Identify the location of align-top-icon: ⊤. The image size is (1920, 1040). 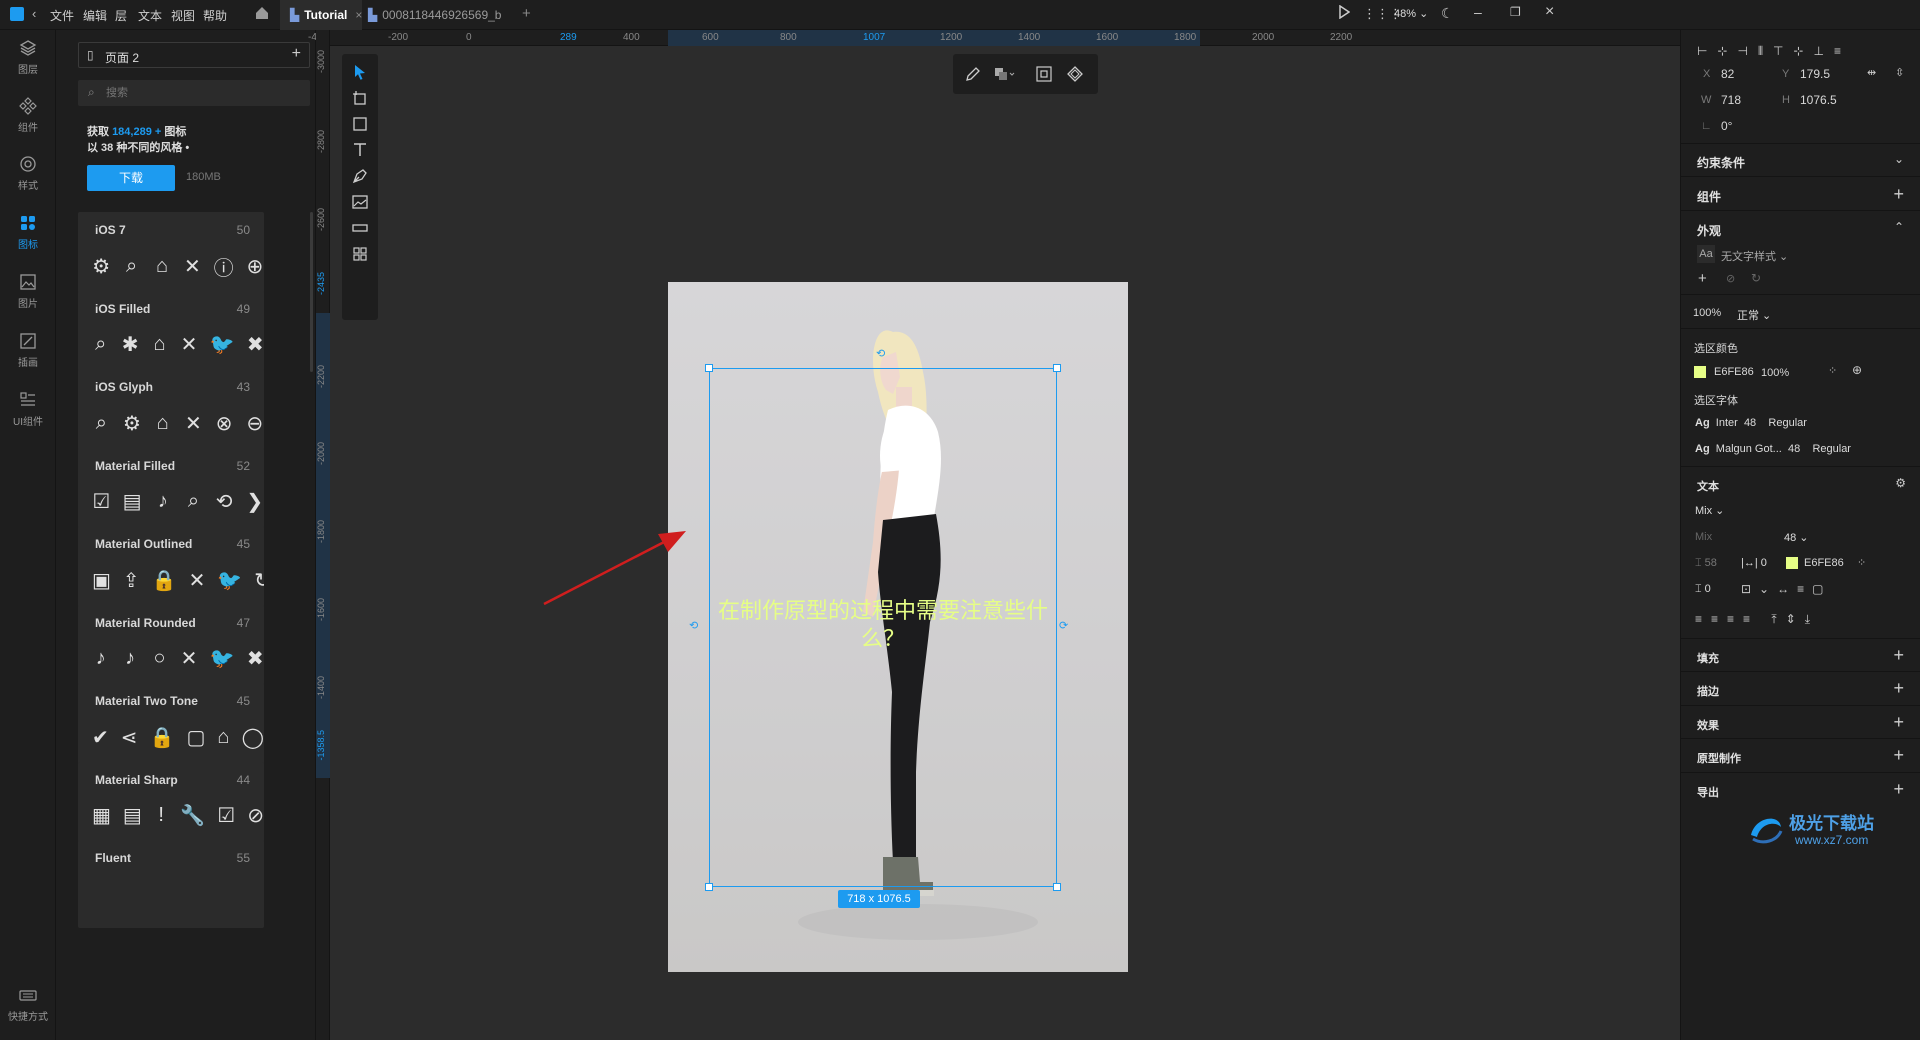
(1783, 51).